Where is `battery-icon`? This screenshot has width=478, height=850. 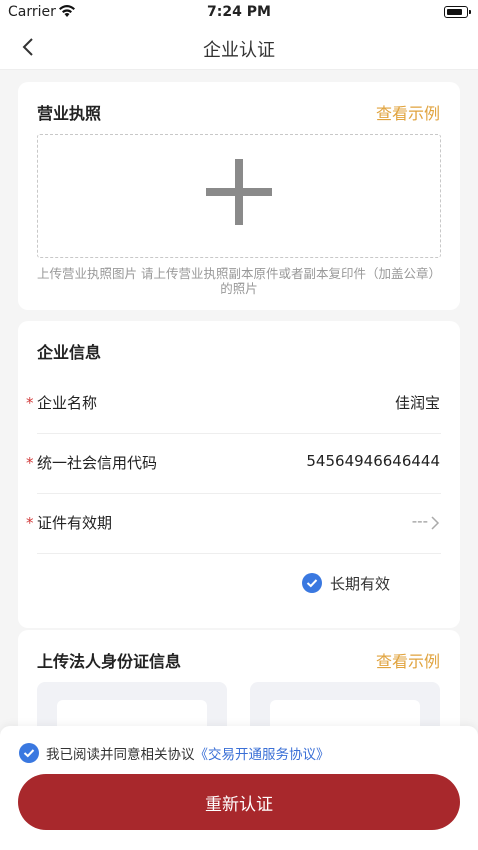
battery-icon is located at coordinates (457, 12).